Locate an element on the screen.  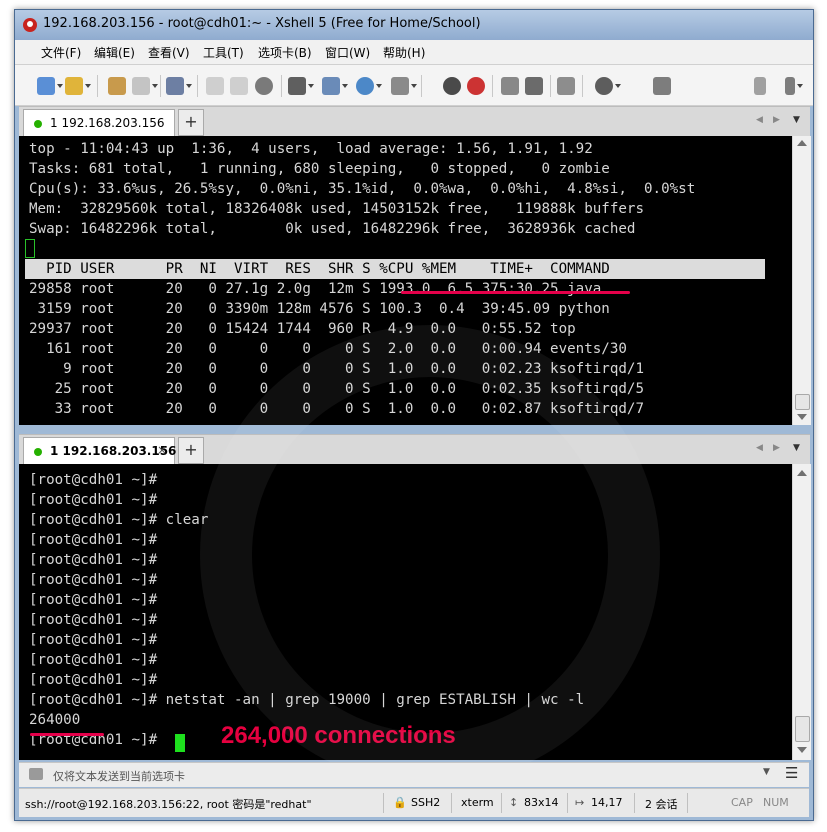
connections-annotation: 264,000 connections is located at coordinates (338, 735).